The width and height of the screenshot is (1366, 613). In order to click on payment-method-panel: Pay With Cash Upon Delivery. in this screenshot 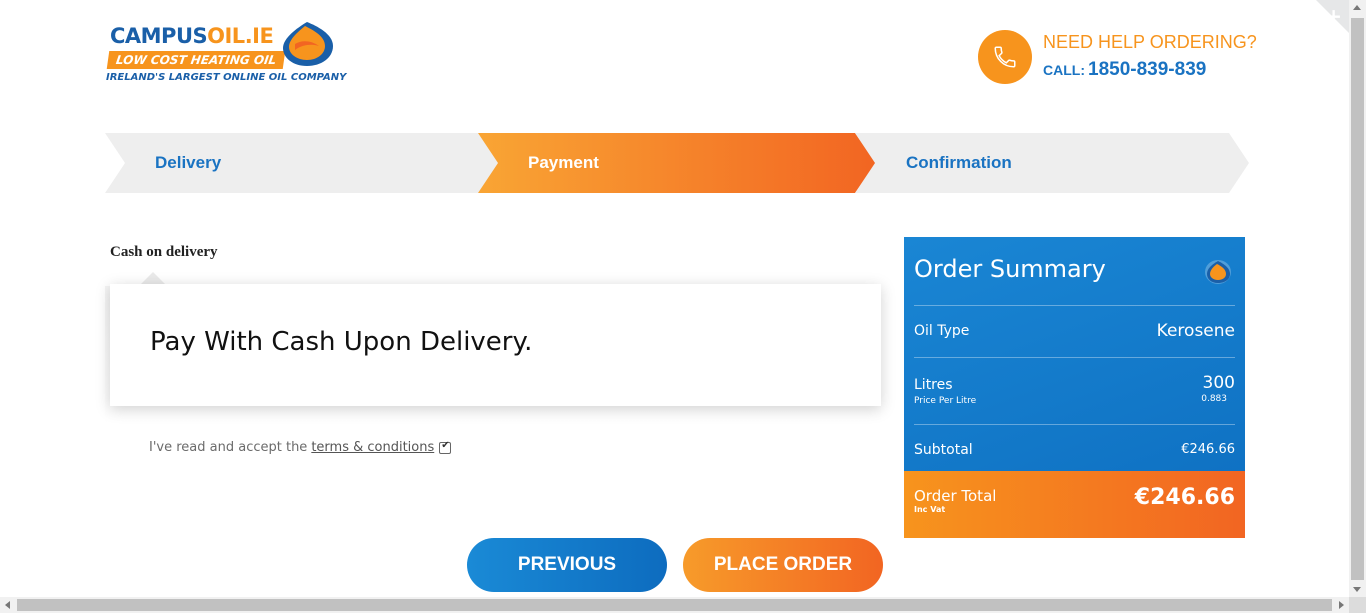, I will do `click(495, 345)`.